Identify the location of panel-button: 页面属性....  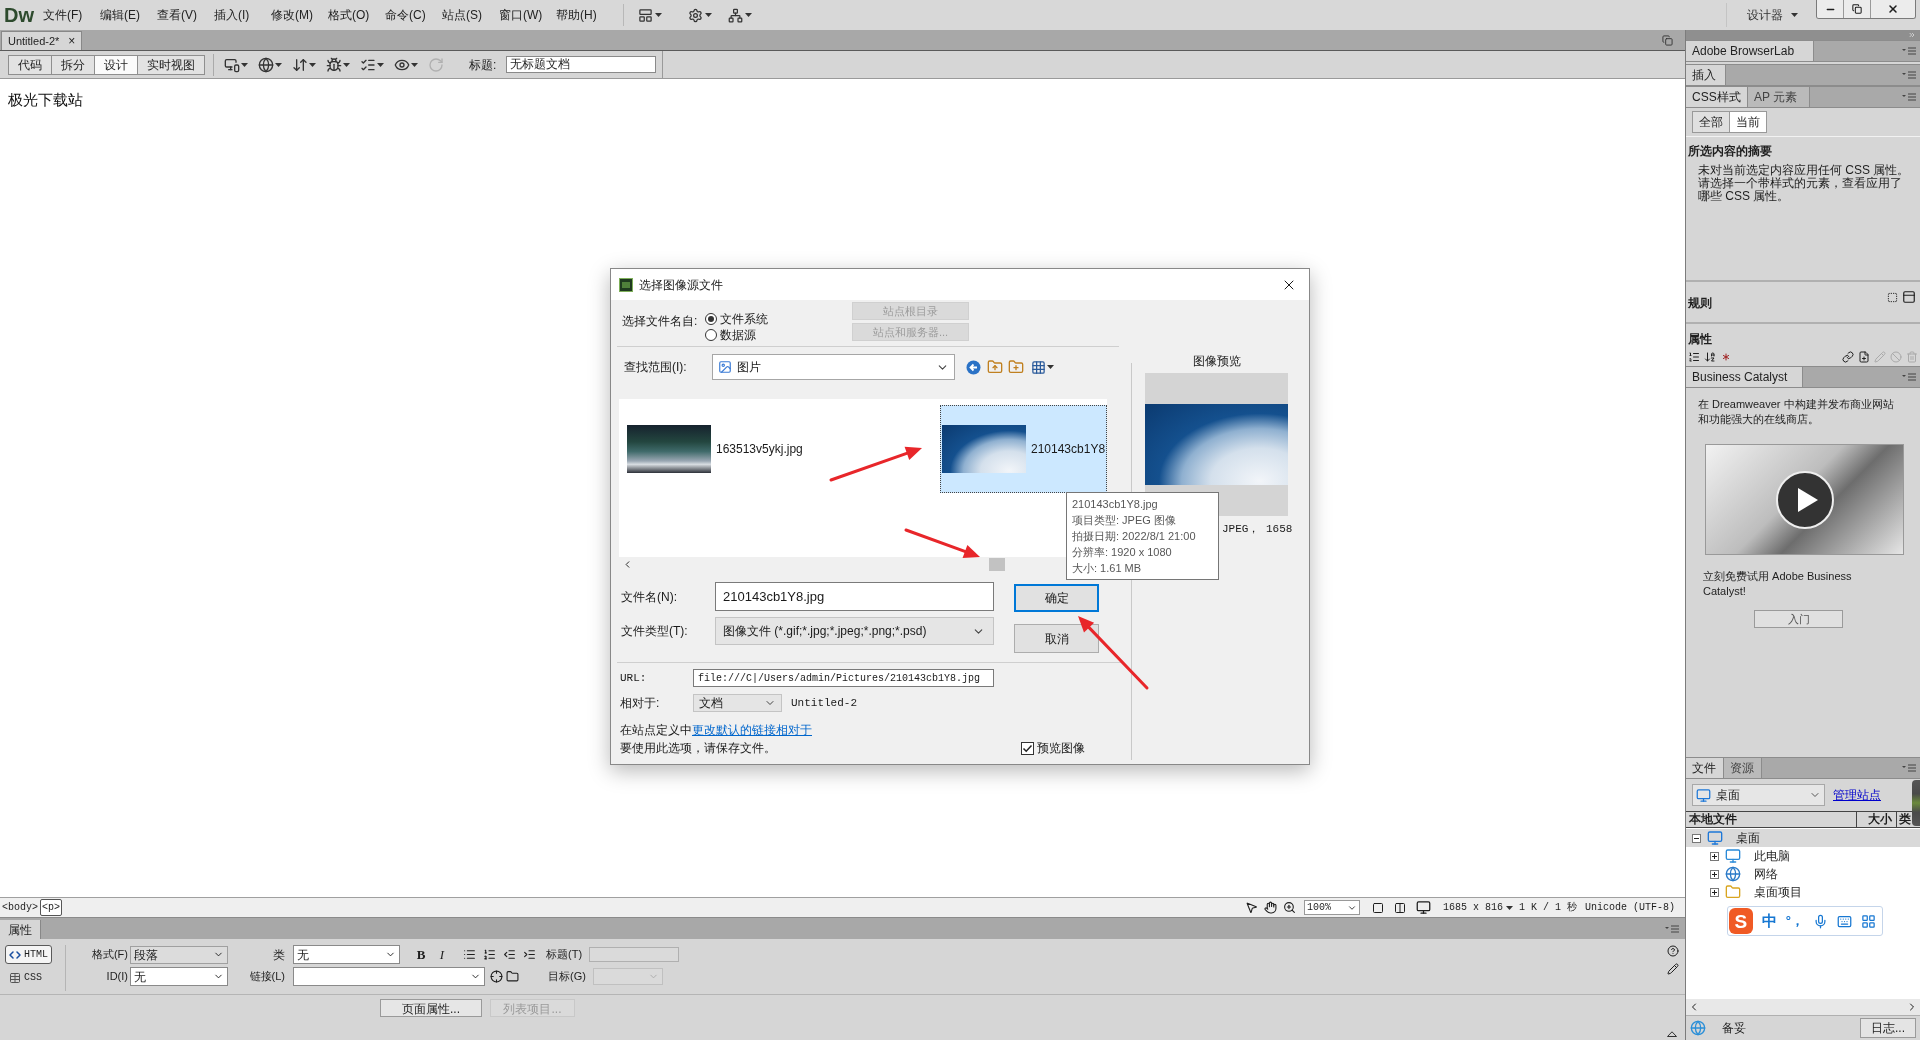
(431, 1008).